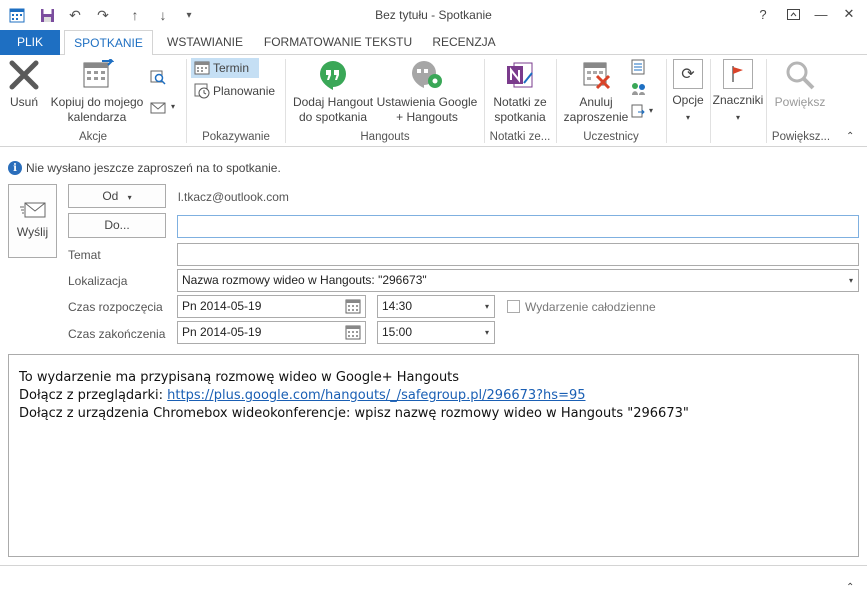 This screenshot has height=612, width=867. What do you see at coordinates (338, 42) in the screenshot?
I see `tab-format-text: FORMATOWANIE TEKSTU` at bounding box center [338, 42].